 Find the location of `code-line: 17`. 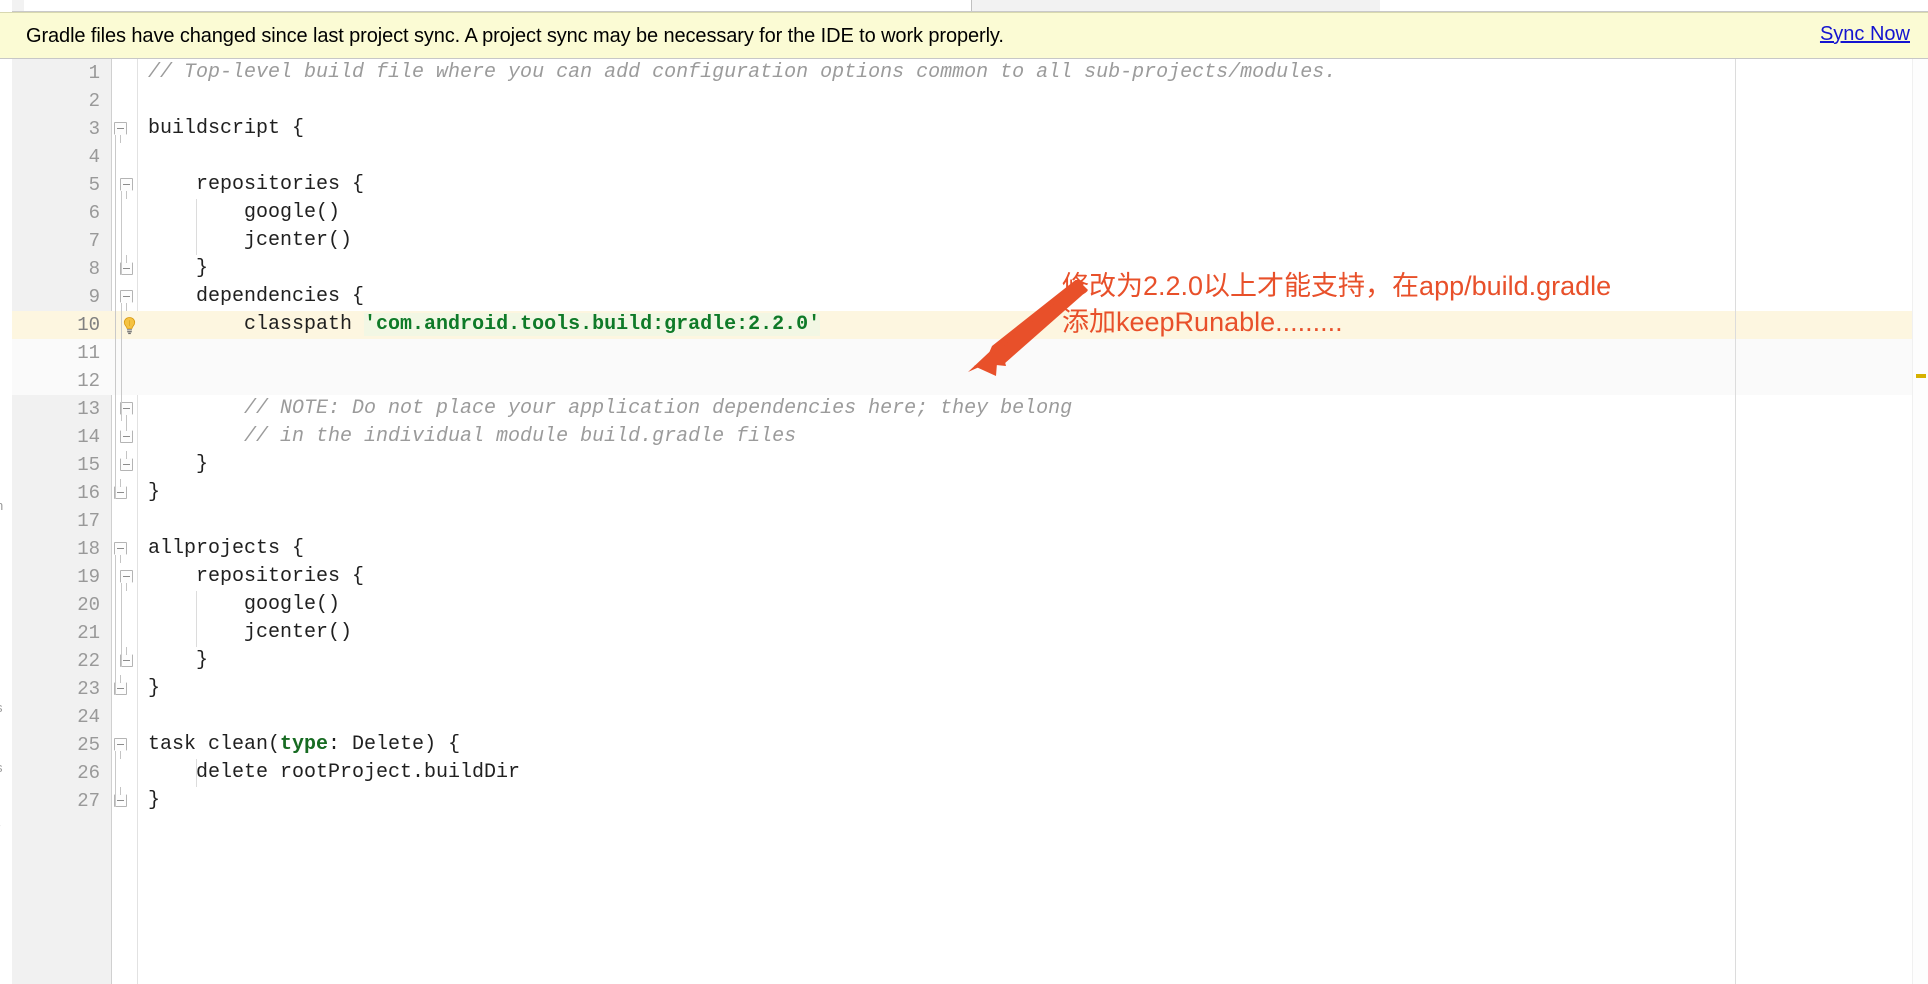

code-line: 17 is located at coordinates (964, 521).